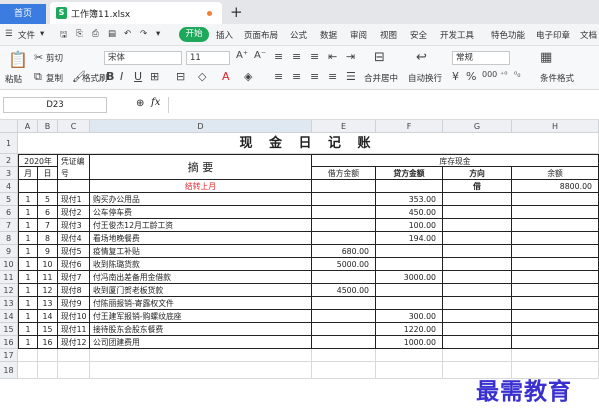 The image size is (599, 419). What do you see at coordinates (74, 290) in the screenshot?
I see `entry-voucher: 现付8` at bounding box center [74, 290].